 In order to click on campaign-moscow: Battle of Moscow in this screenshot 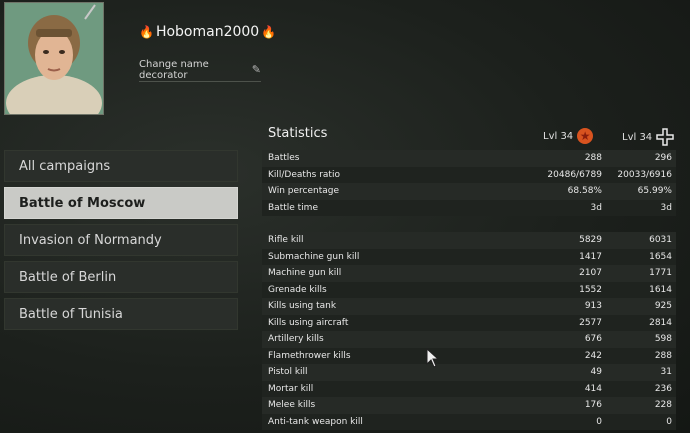, I will do `click(121, 203)`.